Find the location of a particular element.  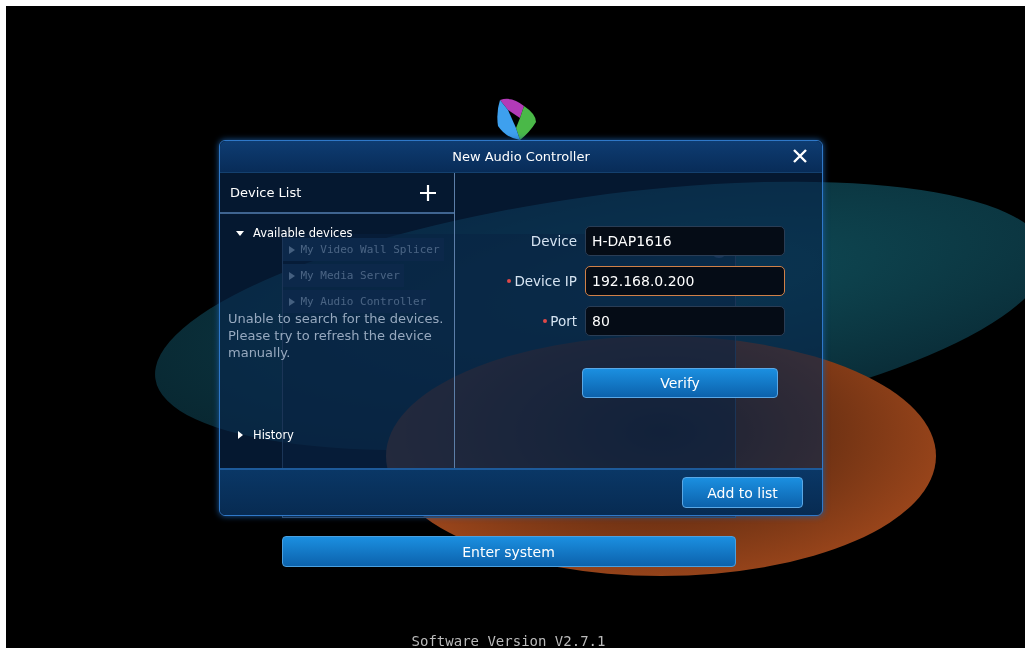

input-field: H-DAP1616 is located at coordinates (685, 241).